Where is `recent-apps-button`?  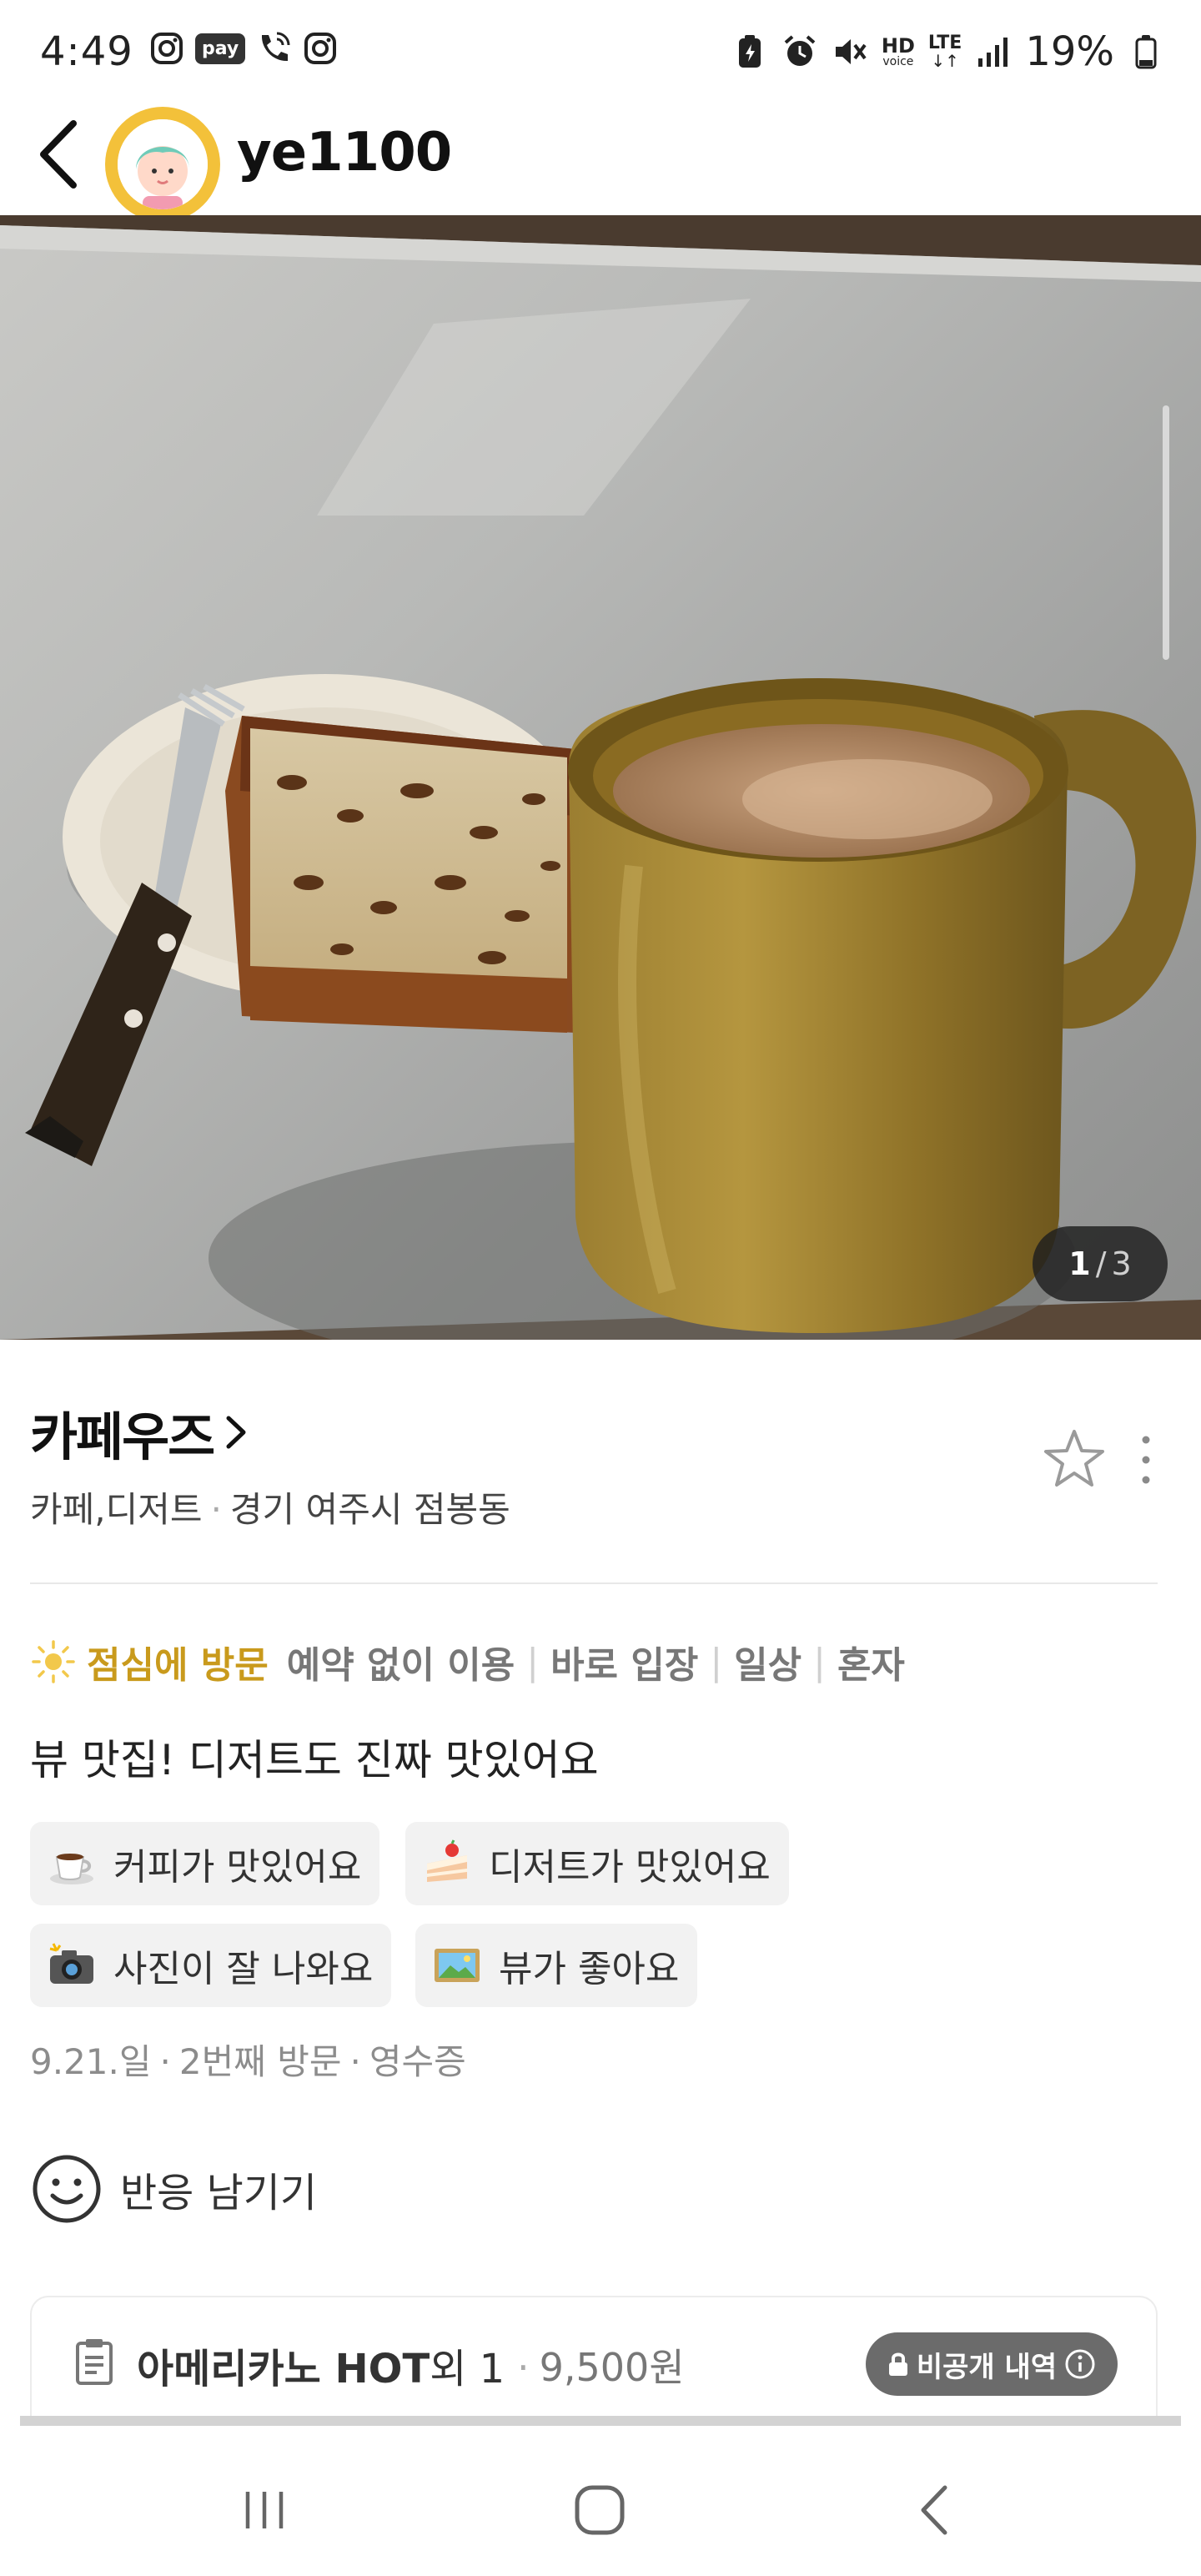 recent-apps-button is located at coordinates (264, 2510).